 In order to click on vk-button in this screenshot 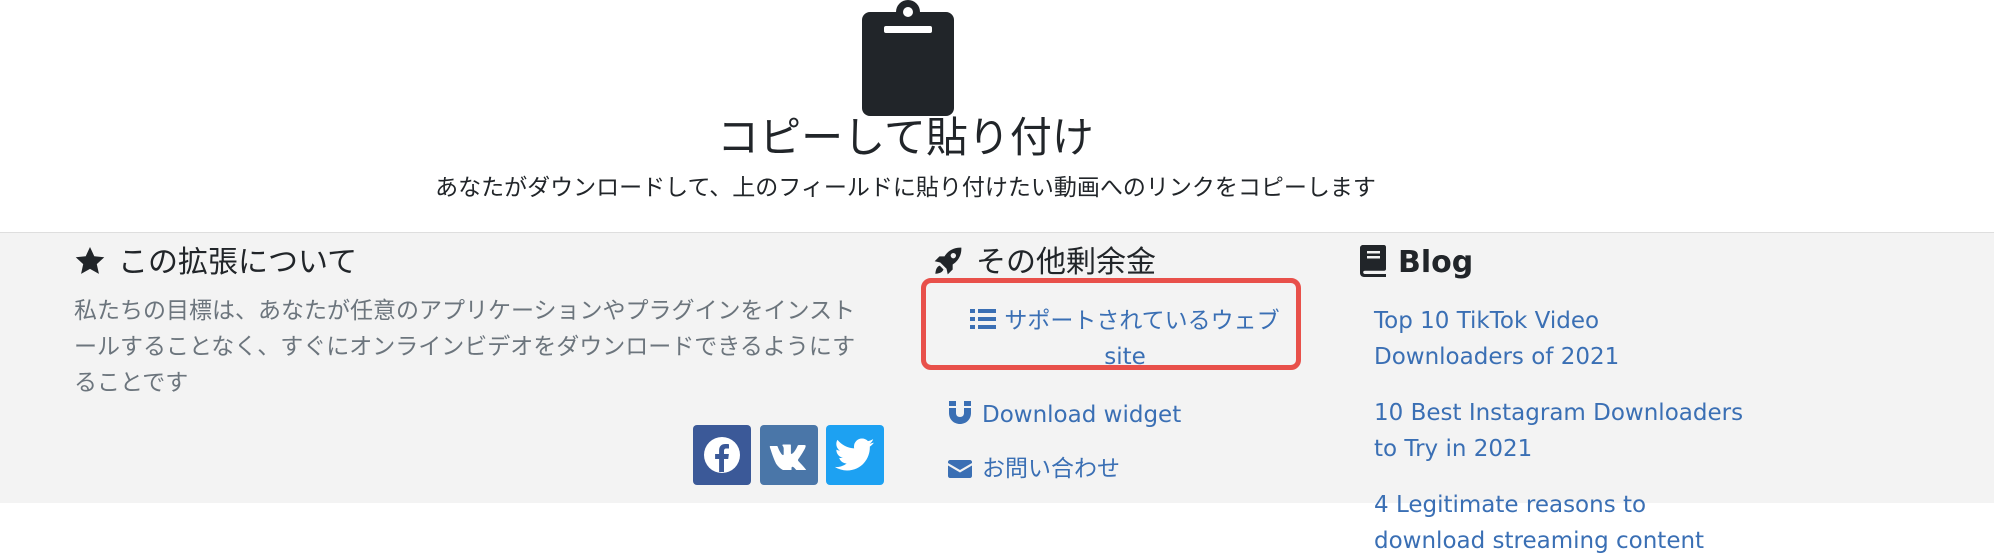, I will do `click(789, 455)`.